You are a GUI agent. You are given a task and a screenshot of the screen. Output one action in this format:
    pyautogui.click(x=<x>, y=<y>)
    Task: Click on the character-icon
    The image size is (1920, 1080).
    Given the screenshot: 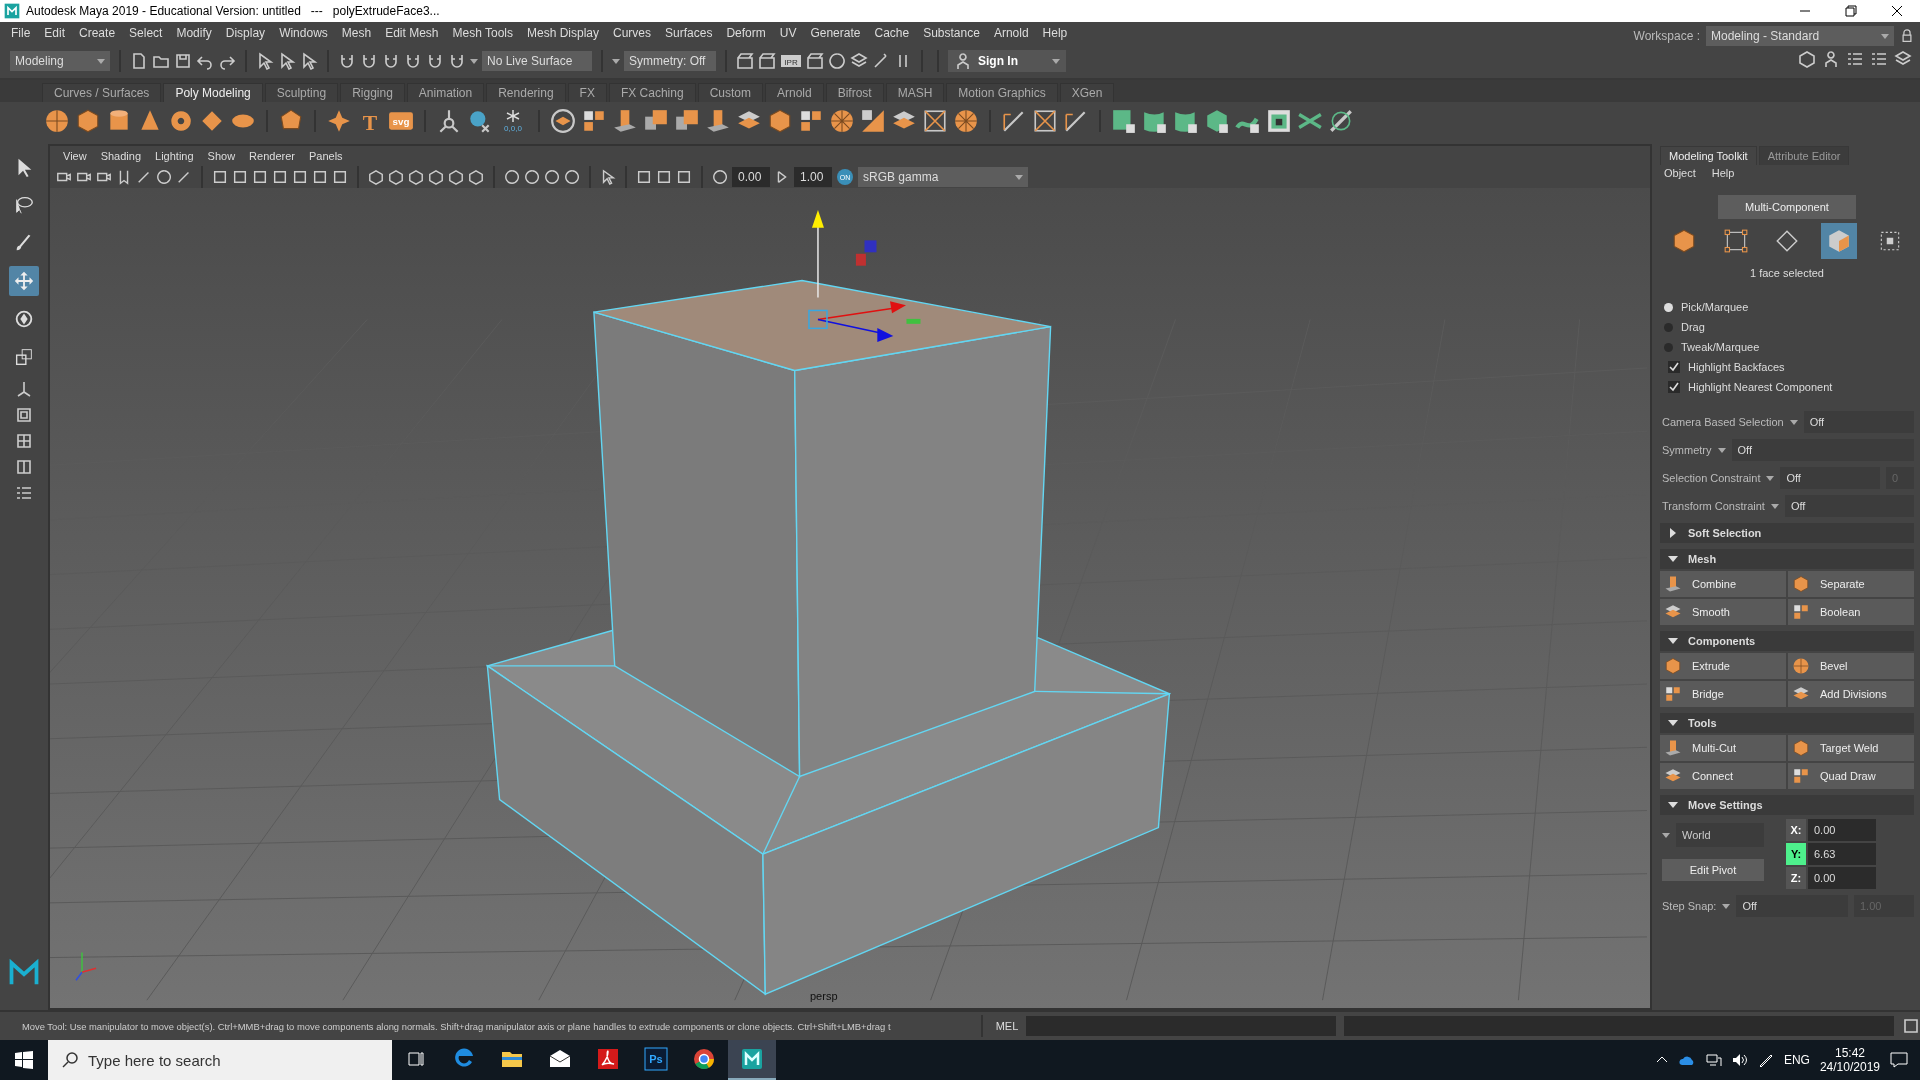 What is the action you would take?
    pyautogui.click(x=1831, y=59)
    